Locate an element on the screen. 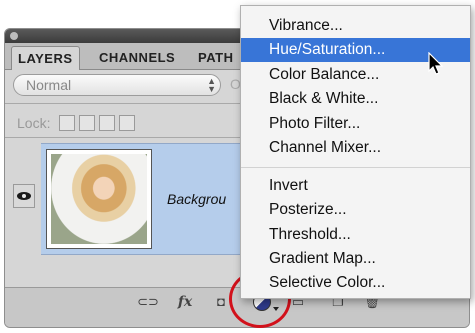  layer-visibility-toggle is located at coordinates (24, 196).